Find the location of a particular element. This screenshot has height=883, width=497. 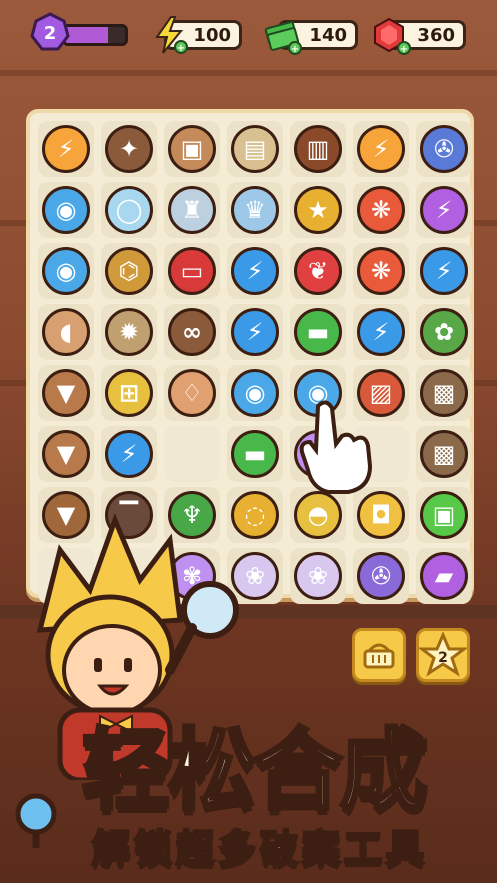

magnifier-badge-icon is located at coordinates (36, 820).